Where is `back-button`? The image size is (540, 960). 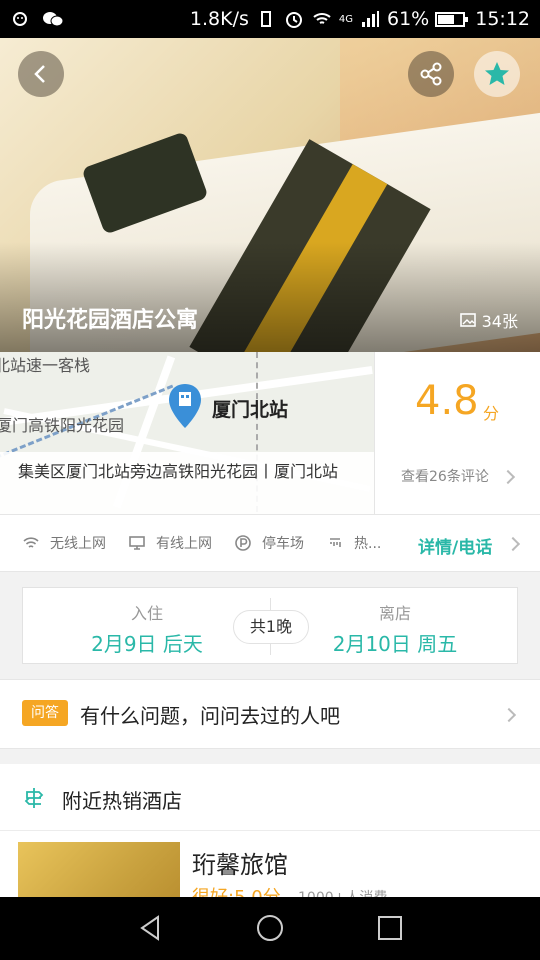
back-button is located at coordinates (41, 74).